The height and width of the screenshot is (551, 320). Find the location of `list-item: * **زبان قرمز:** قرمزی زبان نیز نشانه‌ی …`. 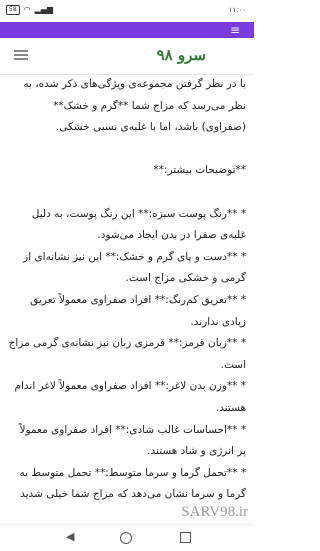

list-item: * **زبان قرمز:** قرمزی زبان نیز نشانه‌ی … is located at coordinates (127, 354).